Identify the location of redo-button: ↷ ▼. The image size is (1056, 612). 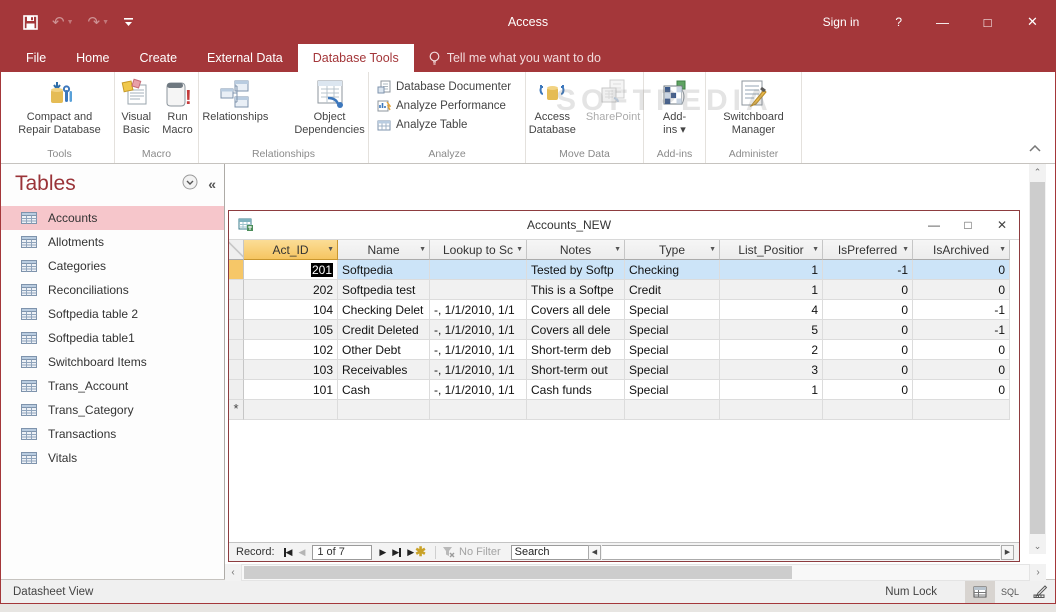
(99, 22).